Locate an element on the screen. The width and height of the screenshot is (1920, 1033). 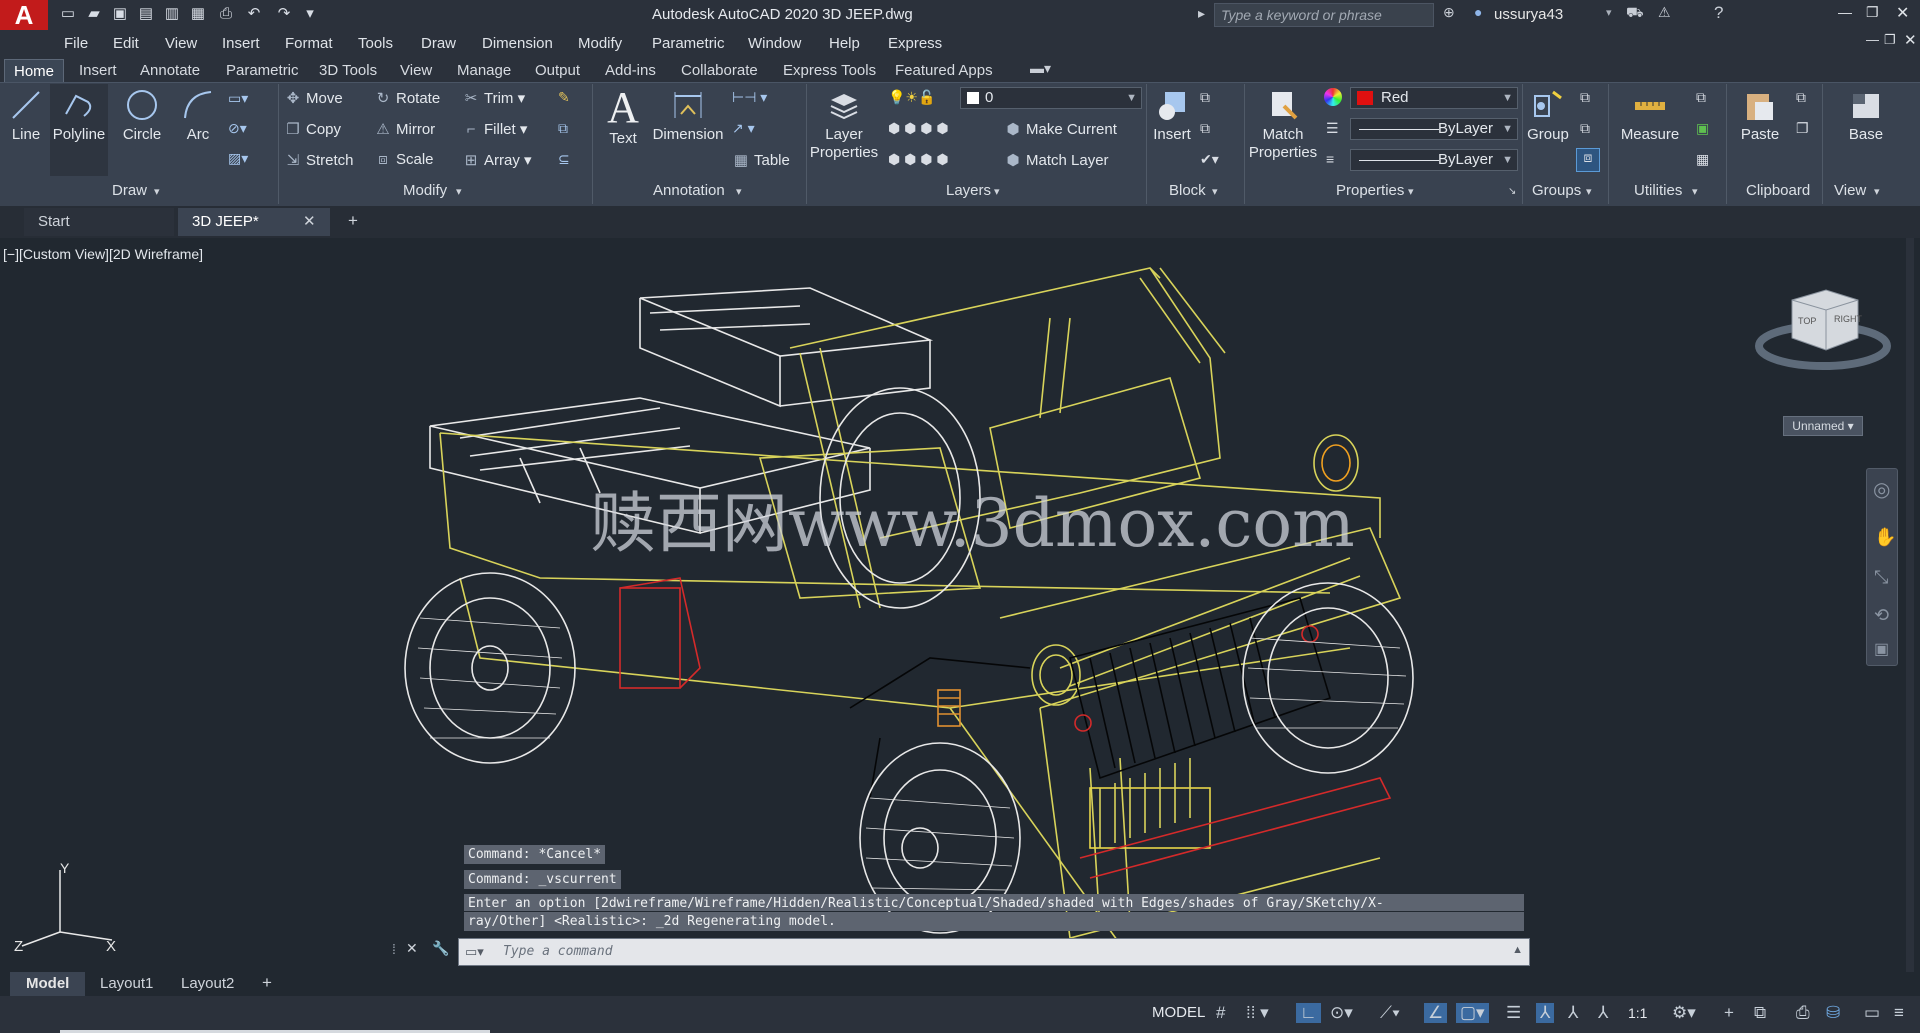
publish-icon: ▦ is located at coordinates (198, 14).